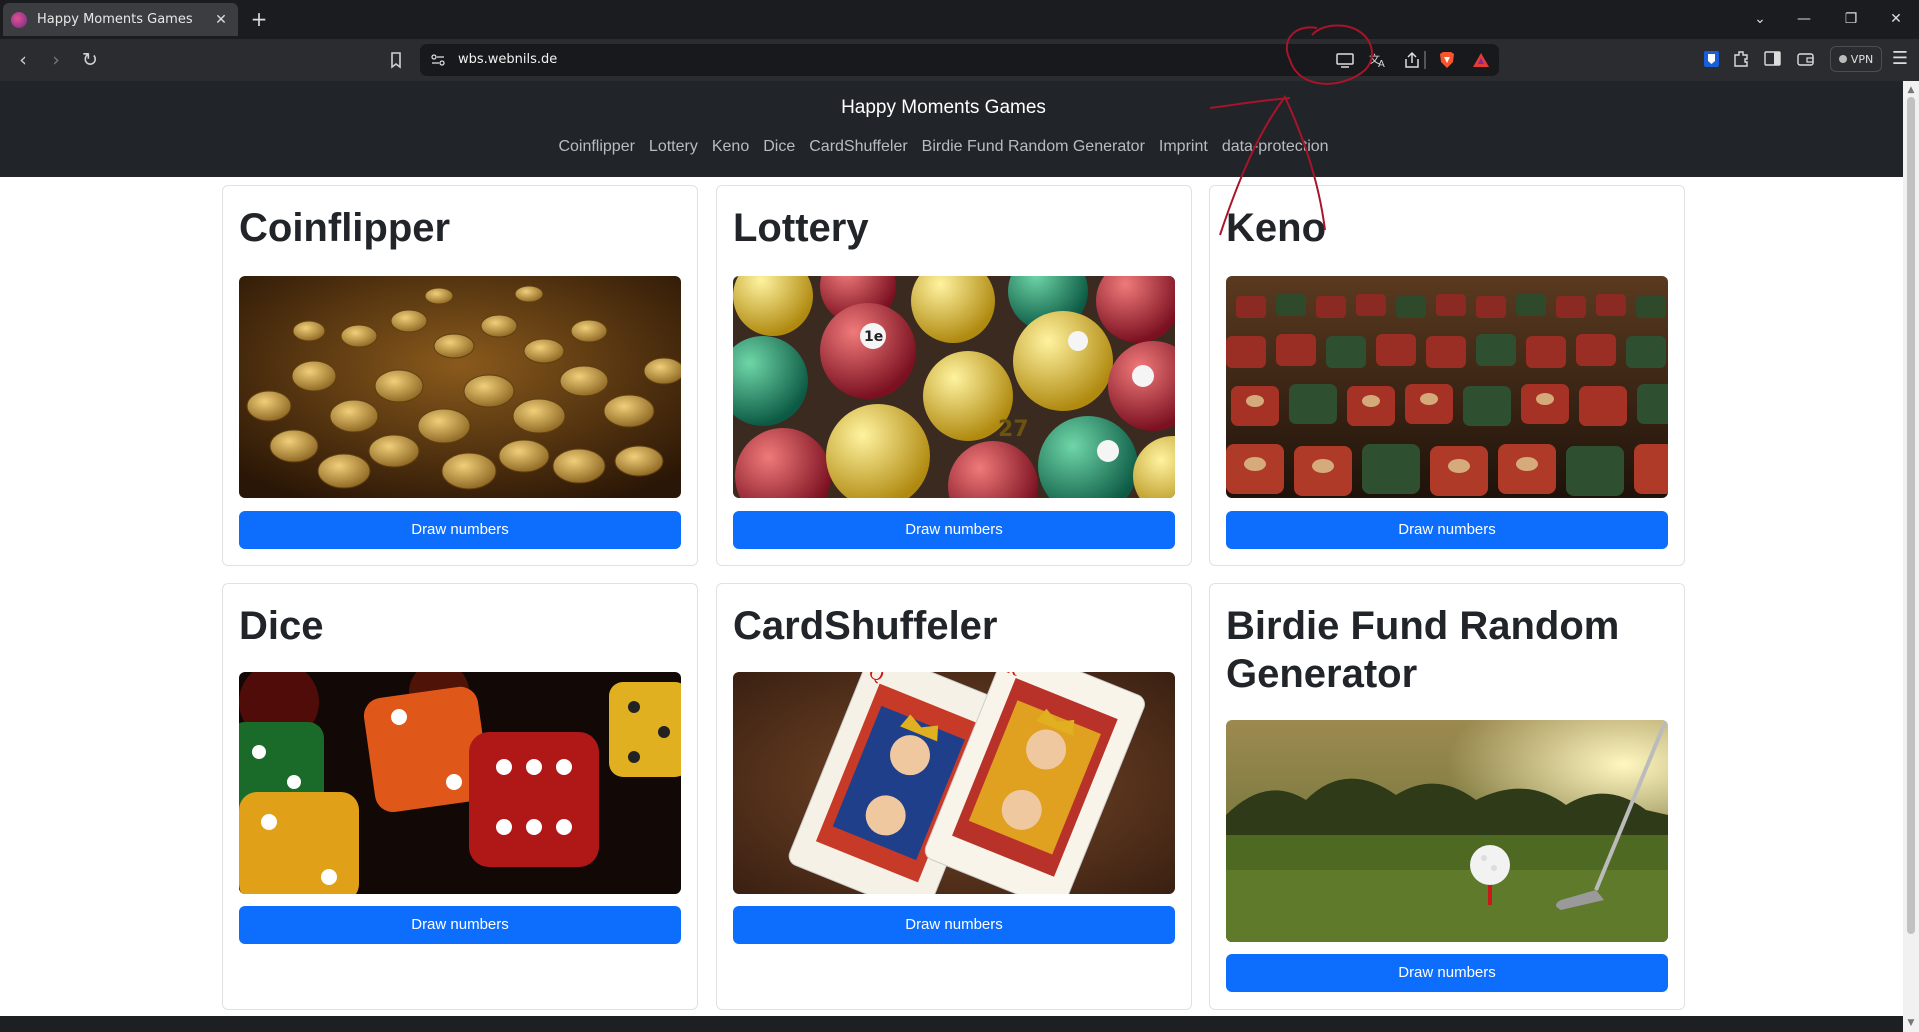 This screenshot has height=1032, width=1919. What do you see at coordinates (1804, 19) in the screenshot?
I see `minimize-button: —` at bounding box center [1804, 19].